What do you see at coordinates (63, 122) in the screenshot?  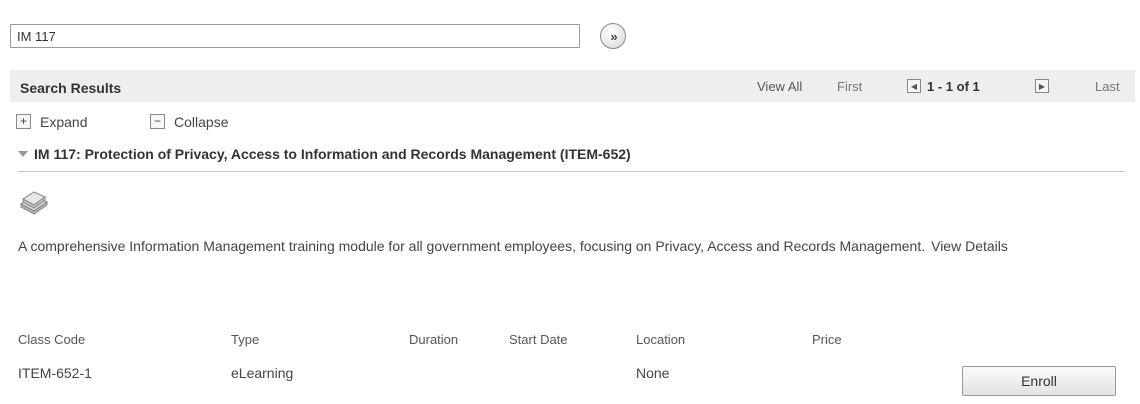 I see `expand-label: Expand` at bounding box center [63, 122].